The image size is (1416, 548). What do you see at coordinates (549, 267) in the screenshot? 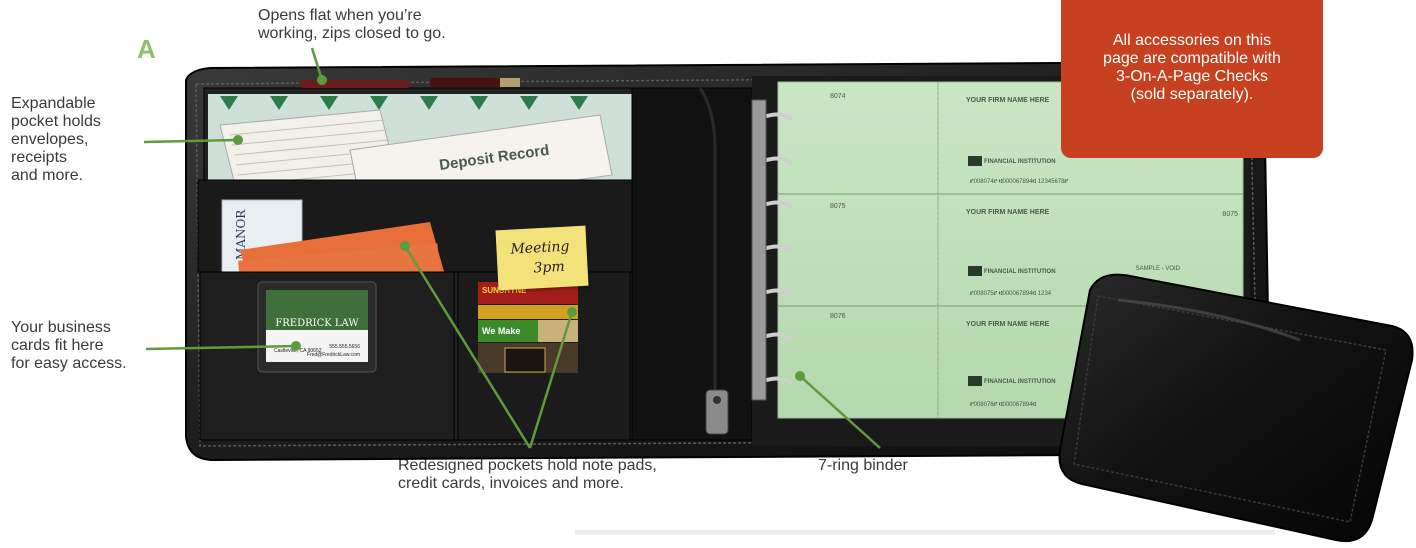
I see `sticky-note-line-2: 3pm` at bounding box center [549, 267].